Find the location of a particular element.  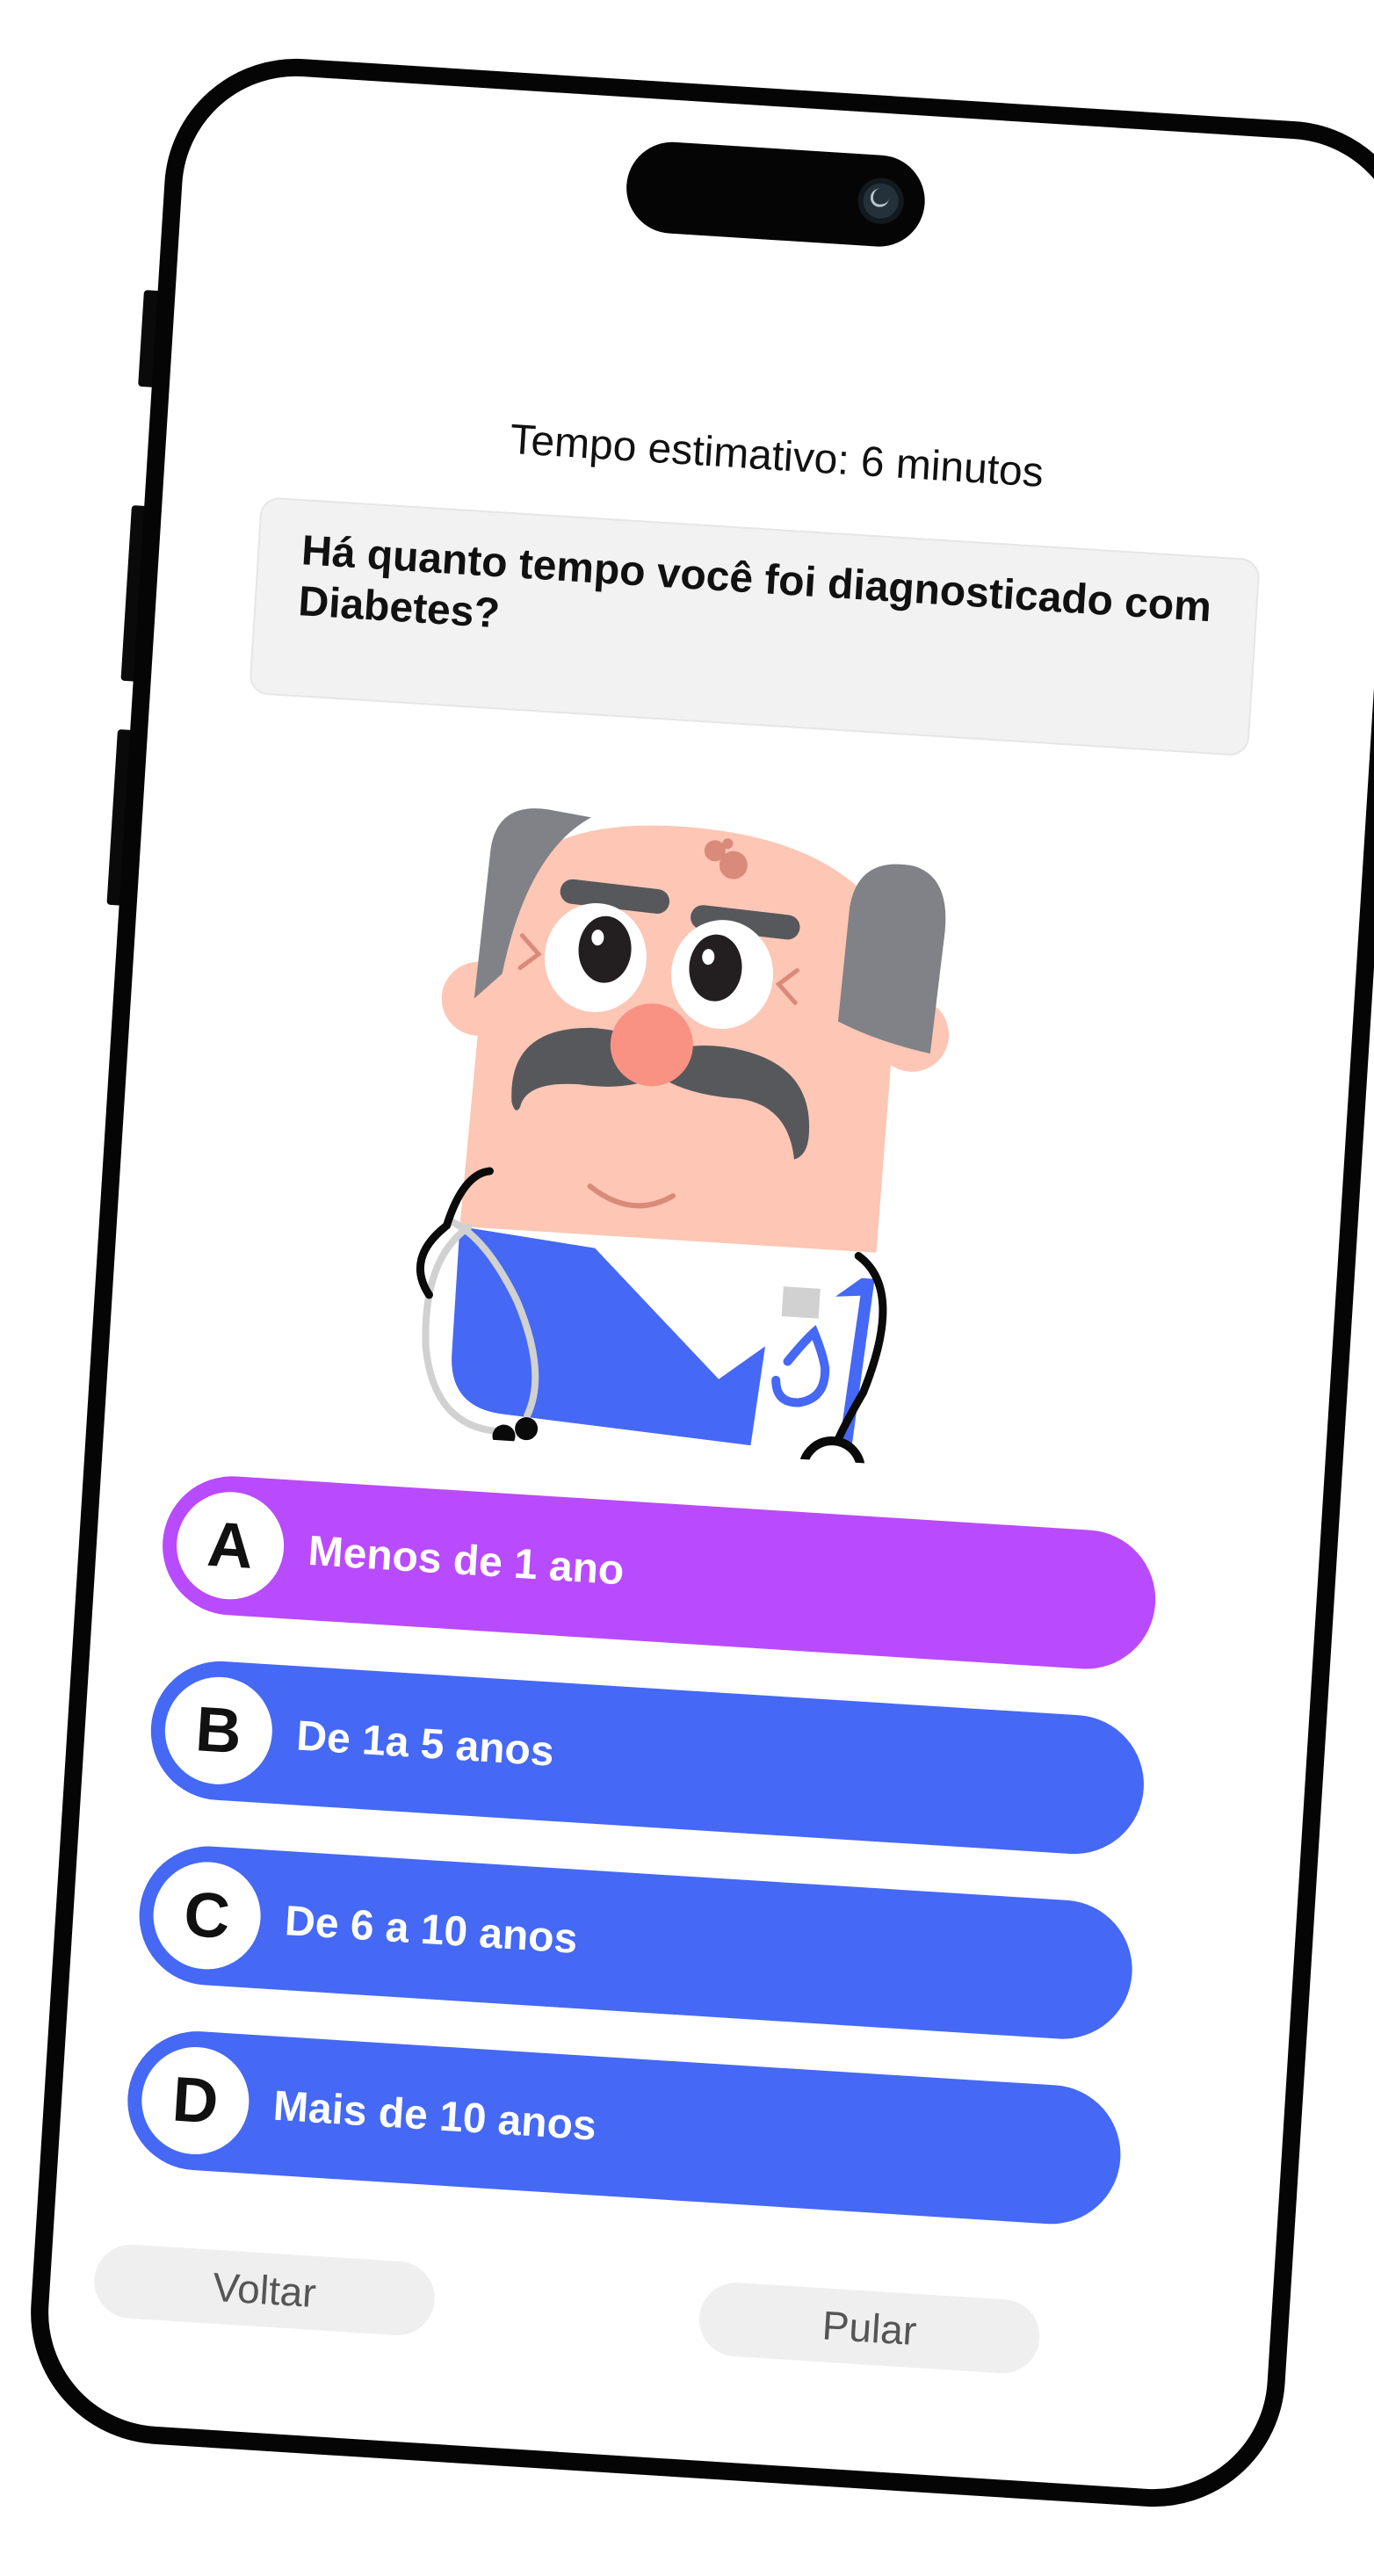

option-label: De 6 a 10 anos is located at coordinates (431, 1930).